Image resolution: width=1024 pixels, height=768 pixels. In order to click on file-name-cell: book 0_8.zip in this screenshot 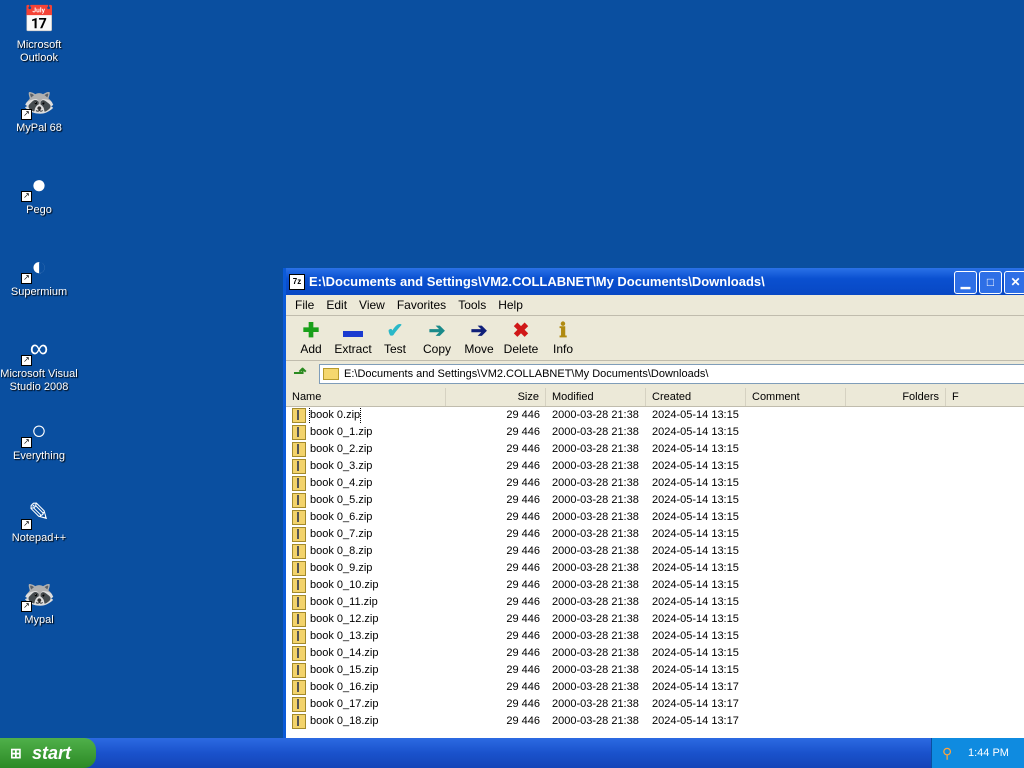, I will do `click(366, 551)`.